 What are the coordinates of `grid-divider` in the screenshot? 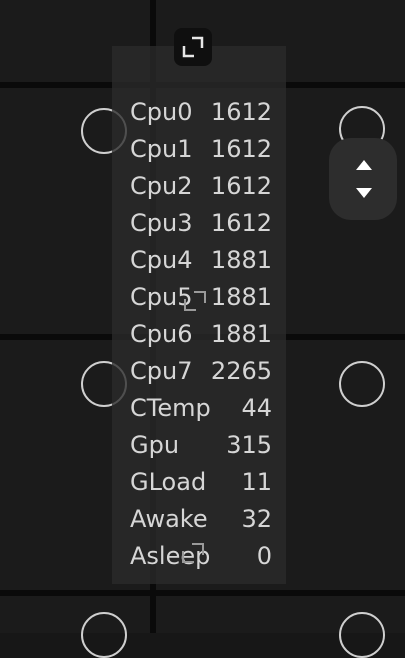 It's located at (202, 593).